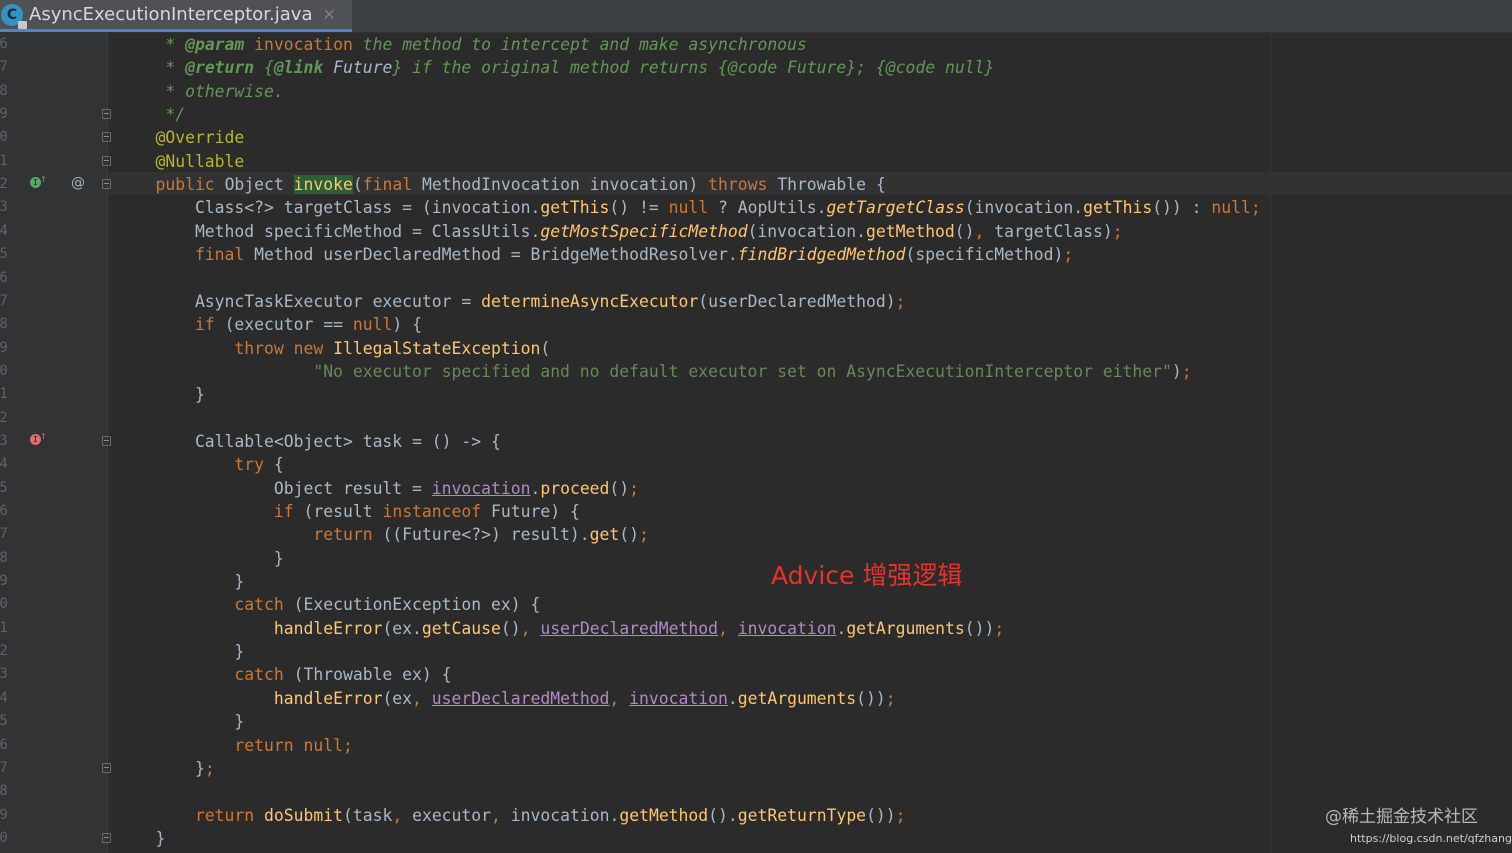 Image resolution: width=1512 pixels, height=853 pixels. What do you see at coordinates (328, 14) in the screenshot?
I see `close-icon: ✕` at bounding box center [328, 14].